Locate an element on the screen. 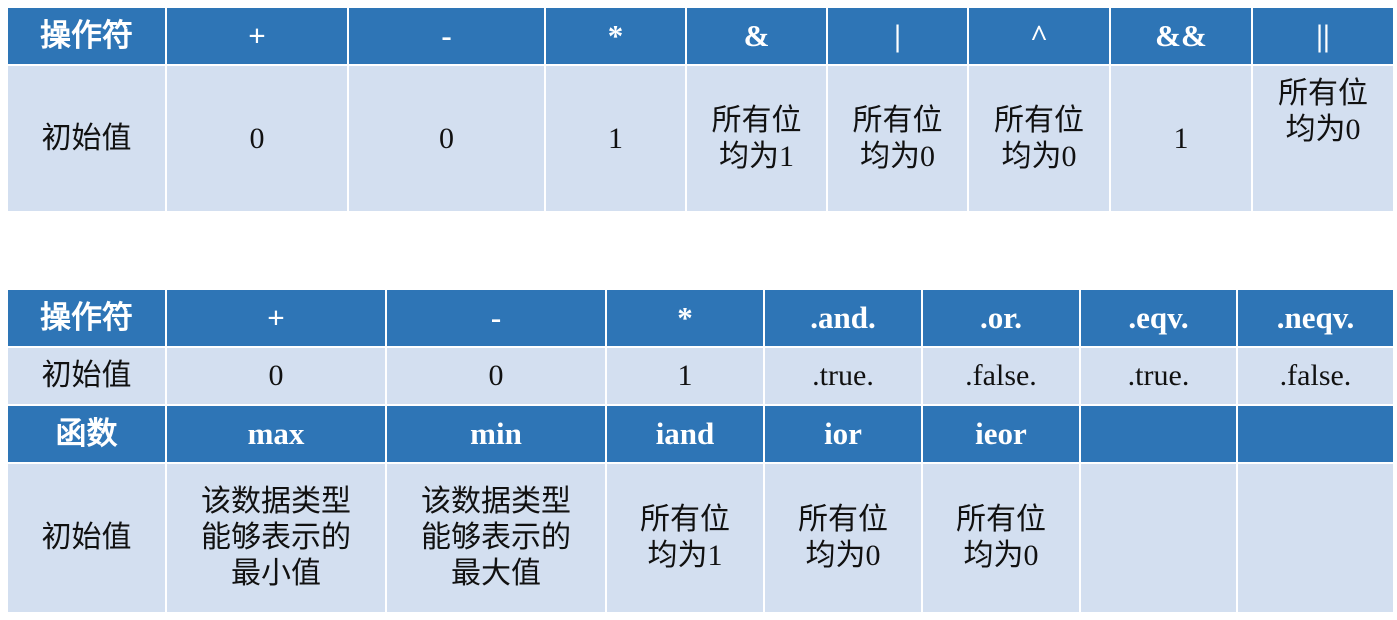 The height and width of the screenshot is (620, 1397). cell-line: 最大值 is located at coordinates (496, 573).